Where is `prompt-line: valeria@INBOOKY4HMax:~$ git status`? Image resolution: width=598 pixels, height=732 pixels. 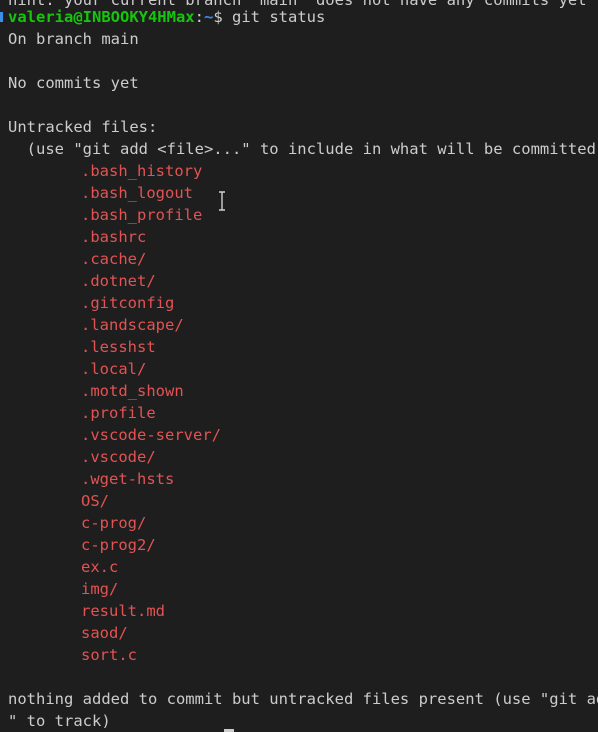 prompt-line: valeria@INBOOKY4HMax:~$ git status is located at coordinates (166, 17).